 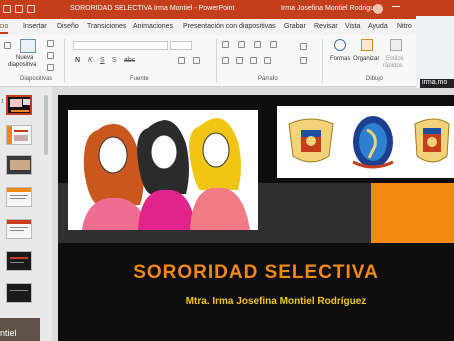 I want to click on group-label-paragraph: Párrafo, so click(x=268, y=79).